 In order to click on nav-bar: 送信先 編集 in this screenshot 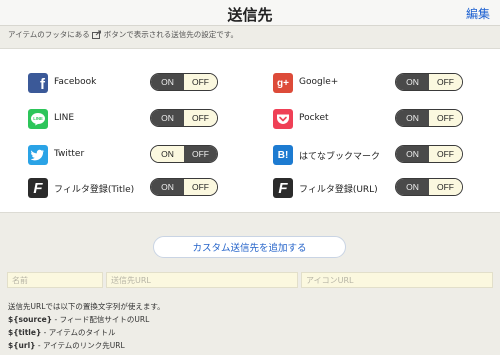, I will do `click(250, 13)`.